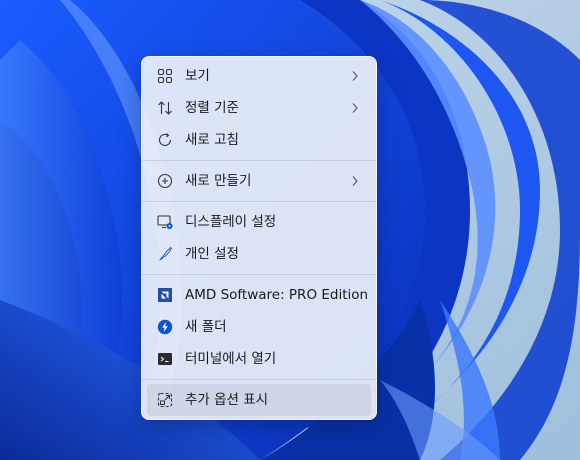  I want to click on menu-item-label: 정렬 기준, so click(212, 108).